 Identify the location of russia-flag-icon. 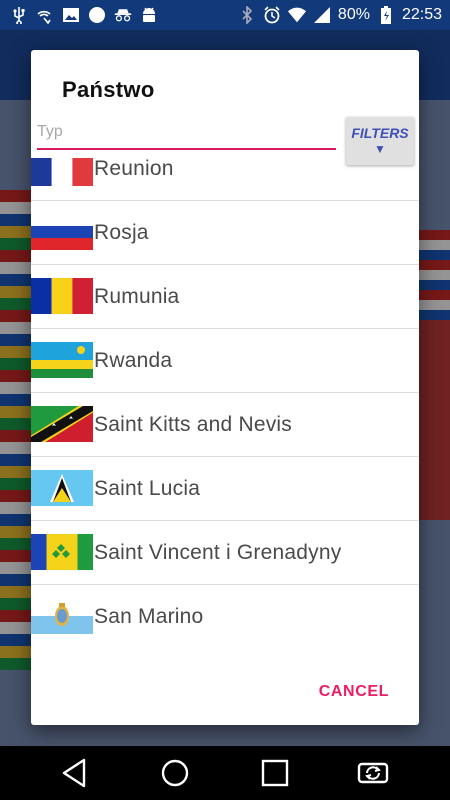
(62, 232).